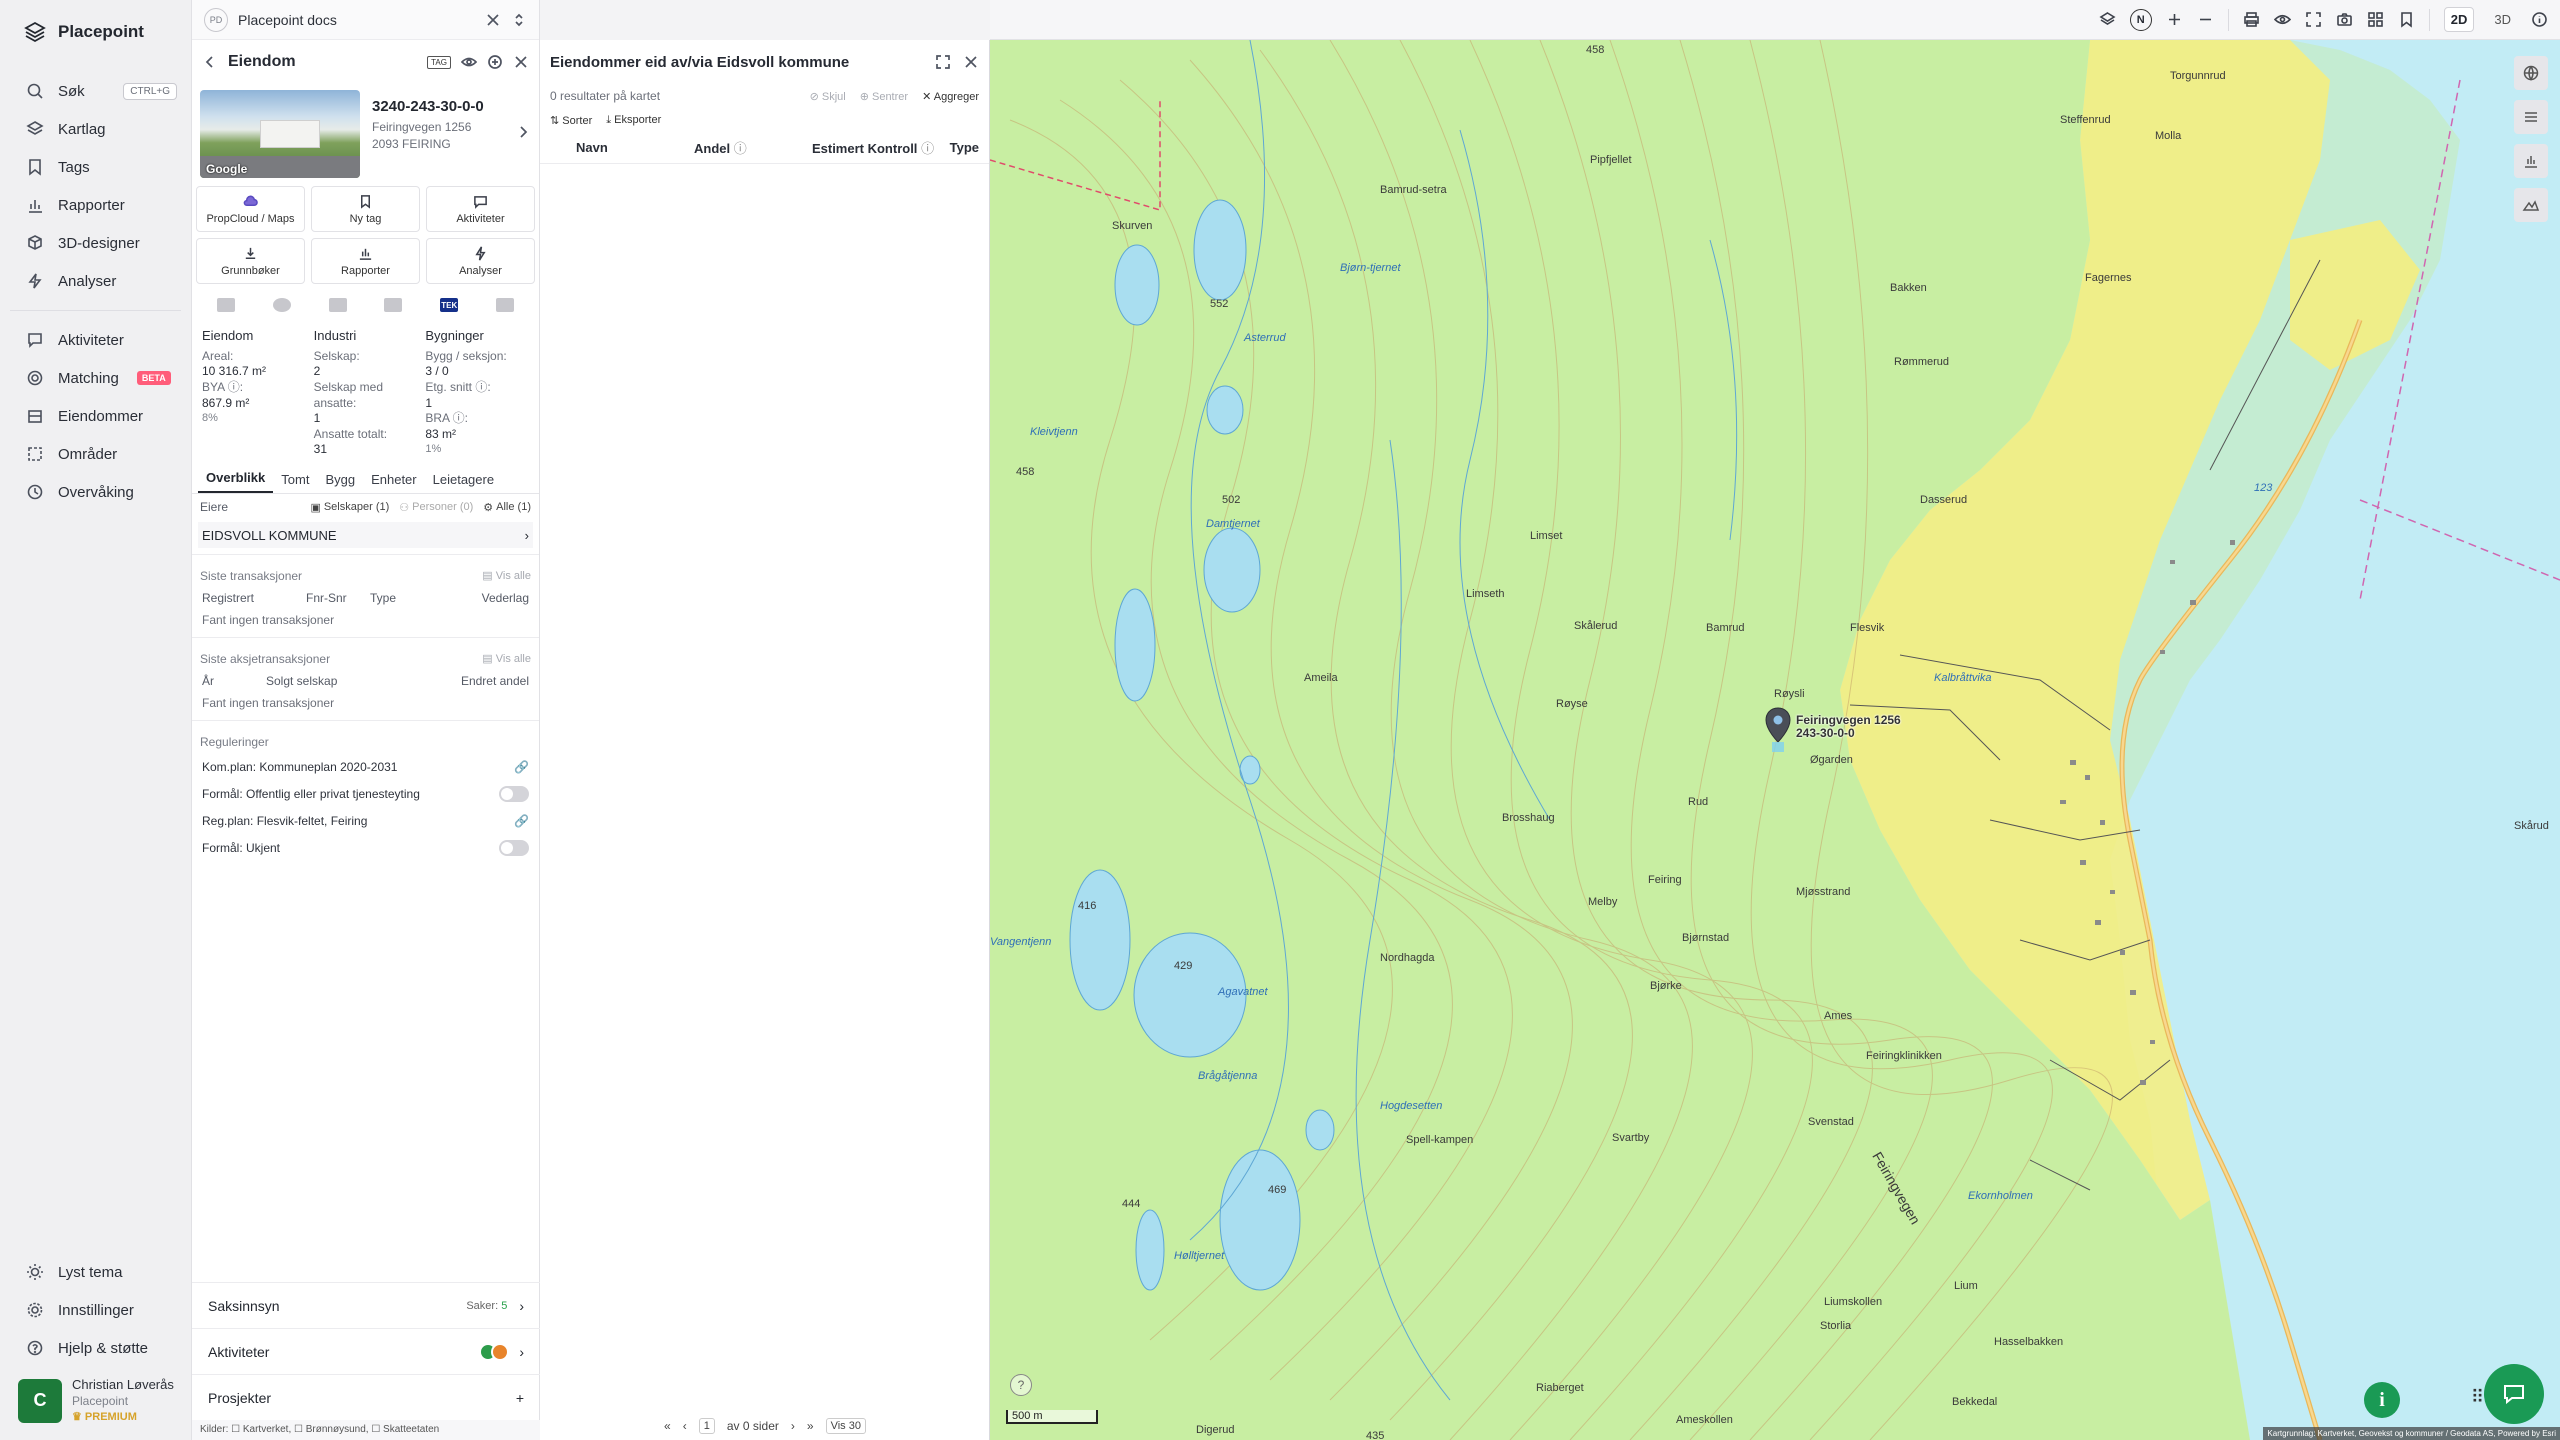 This screenshot has width=2560, height=1440. What do you see at coordinates (2107, 19) in the screenshot?
I see `layers-stack-icon` at bounding box center [2107, 19].